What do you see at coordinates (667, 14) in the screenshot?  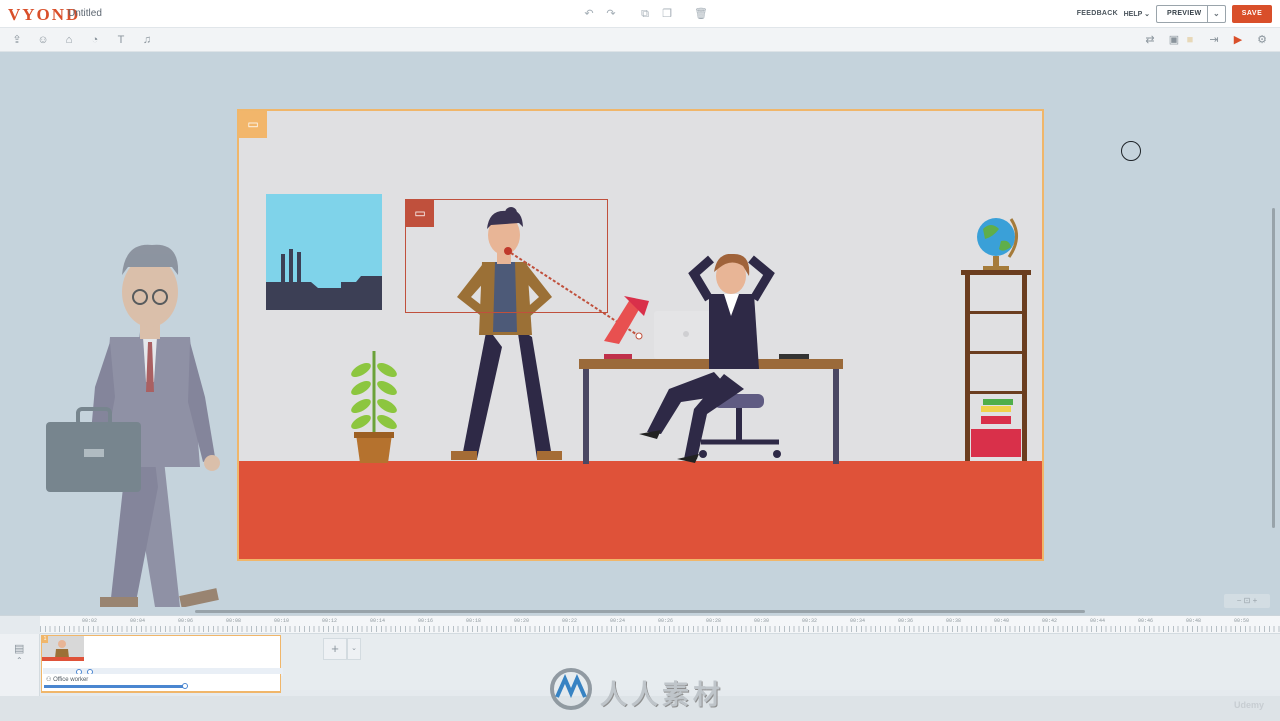 I see `paste-icon: ❐` at bounding box center [667, 14].